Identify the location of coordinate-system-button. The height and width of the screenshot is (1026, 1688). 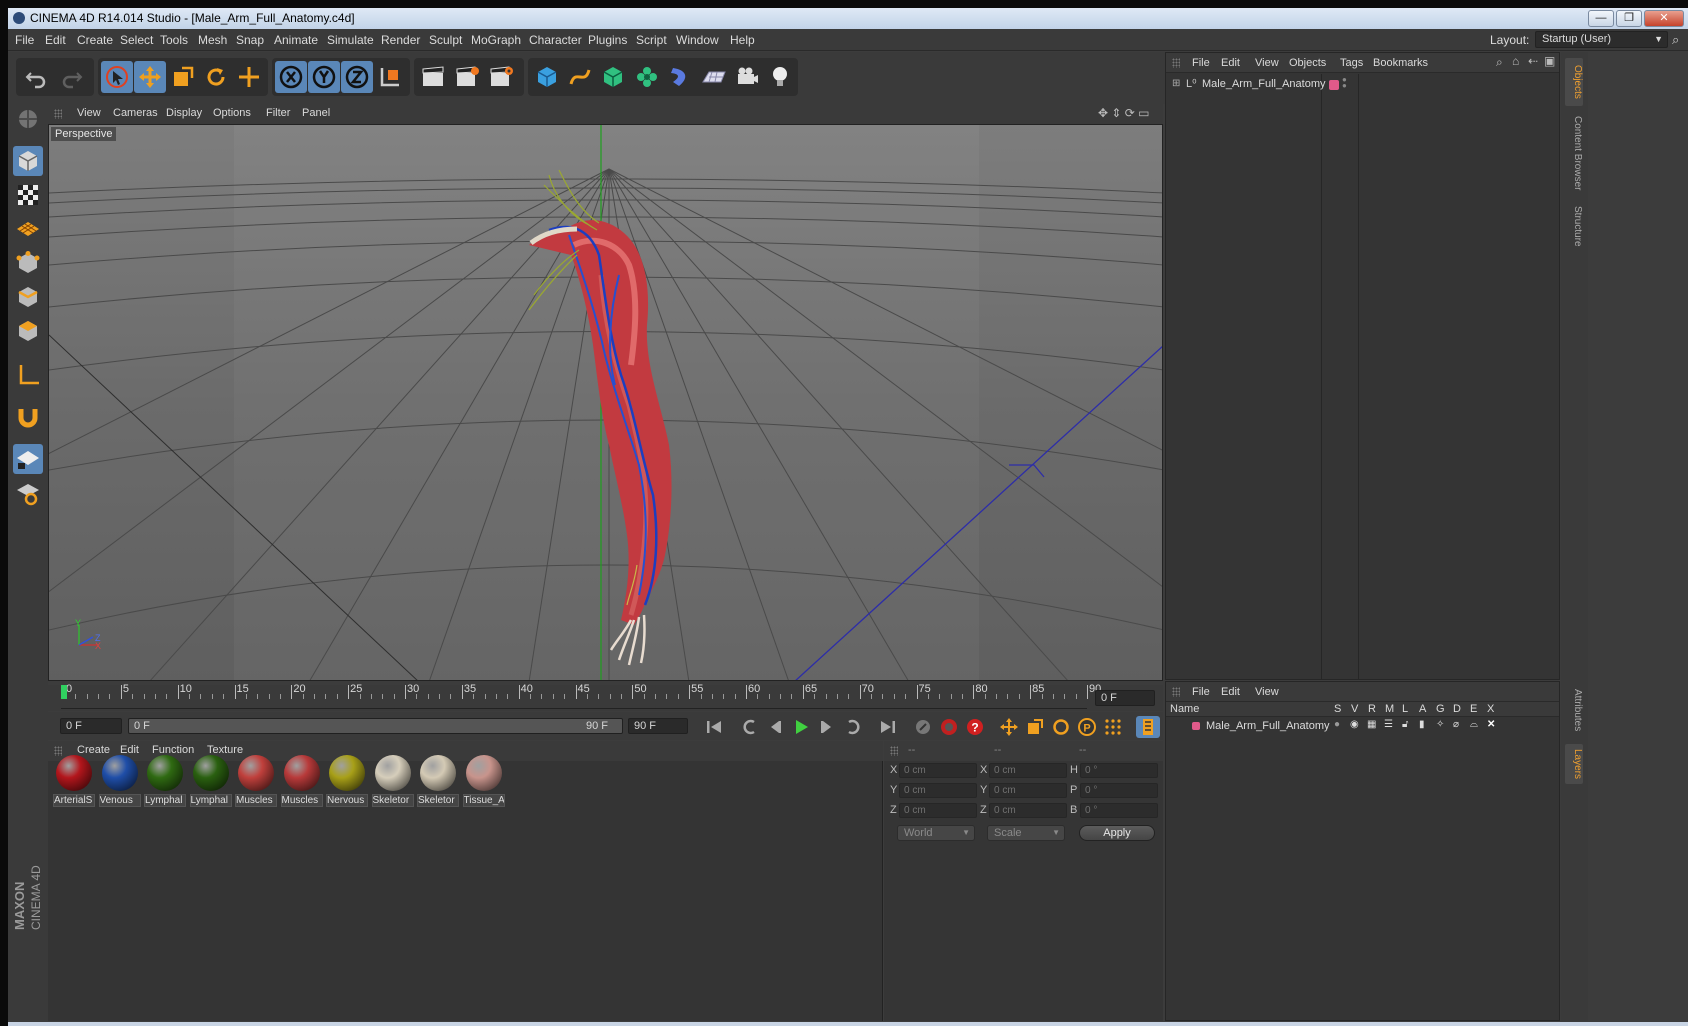
(390, 77).